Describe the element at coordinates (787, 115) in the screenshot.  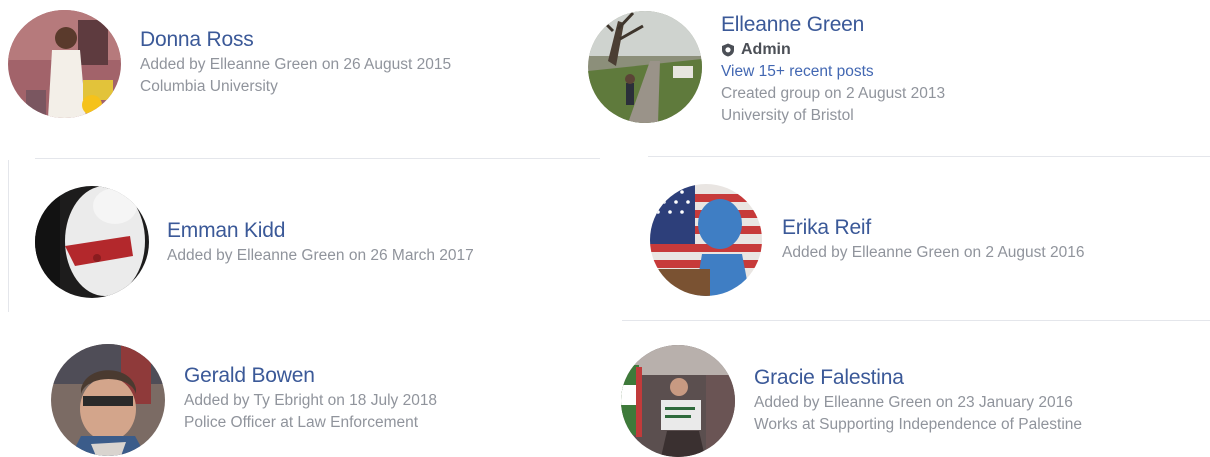
I see `school-text: University of Bristol` at that location.